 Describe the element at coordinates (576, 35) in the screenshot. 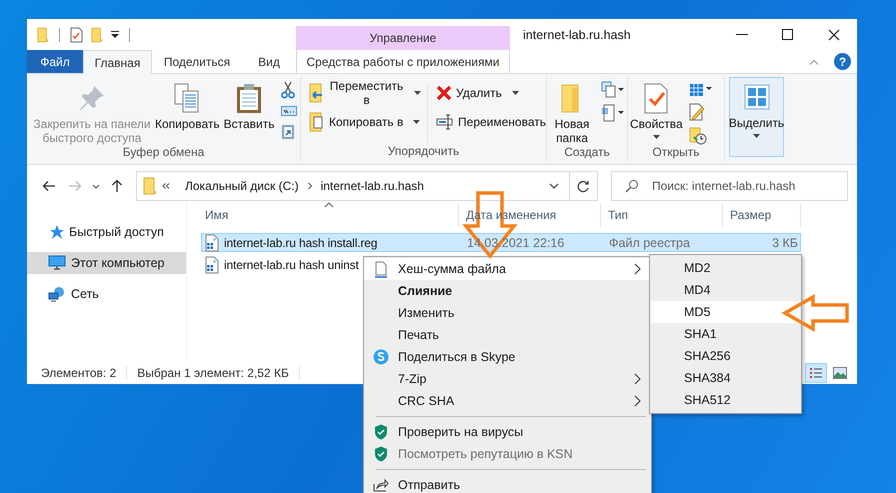

I see `window-title: internet-lab.ru.hash` at that location.